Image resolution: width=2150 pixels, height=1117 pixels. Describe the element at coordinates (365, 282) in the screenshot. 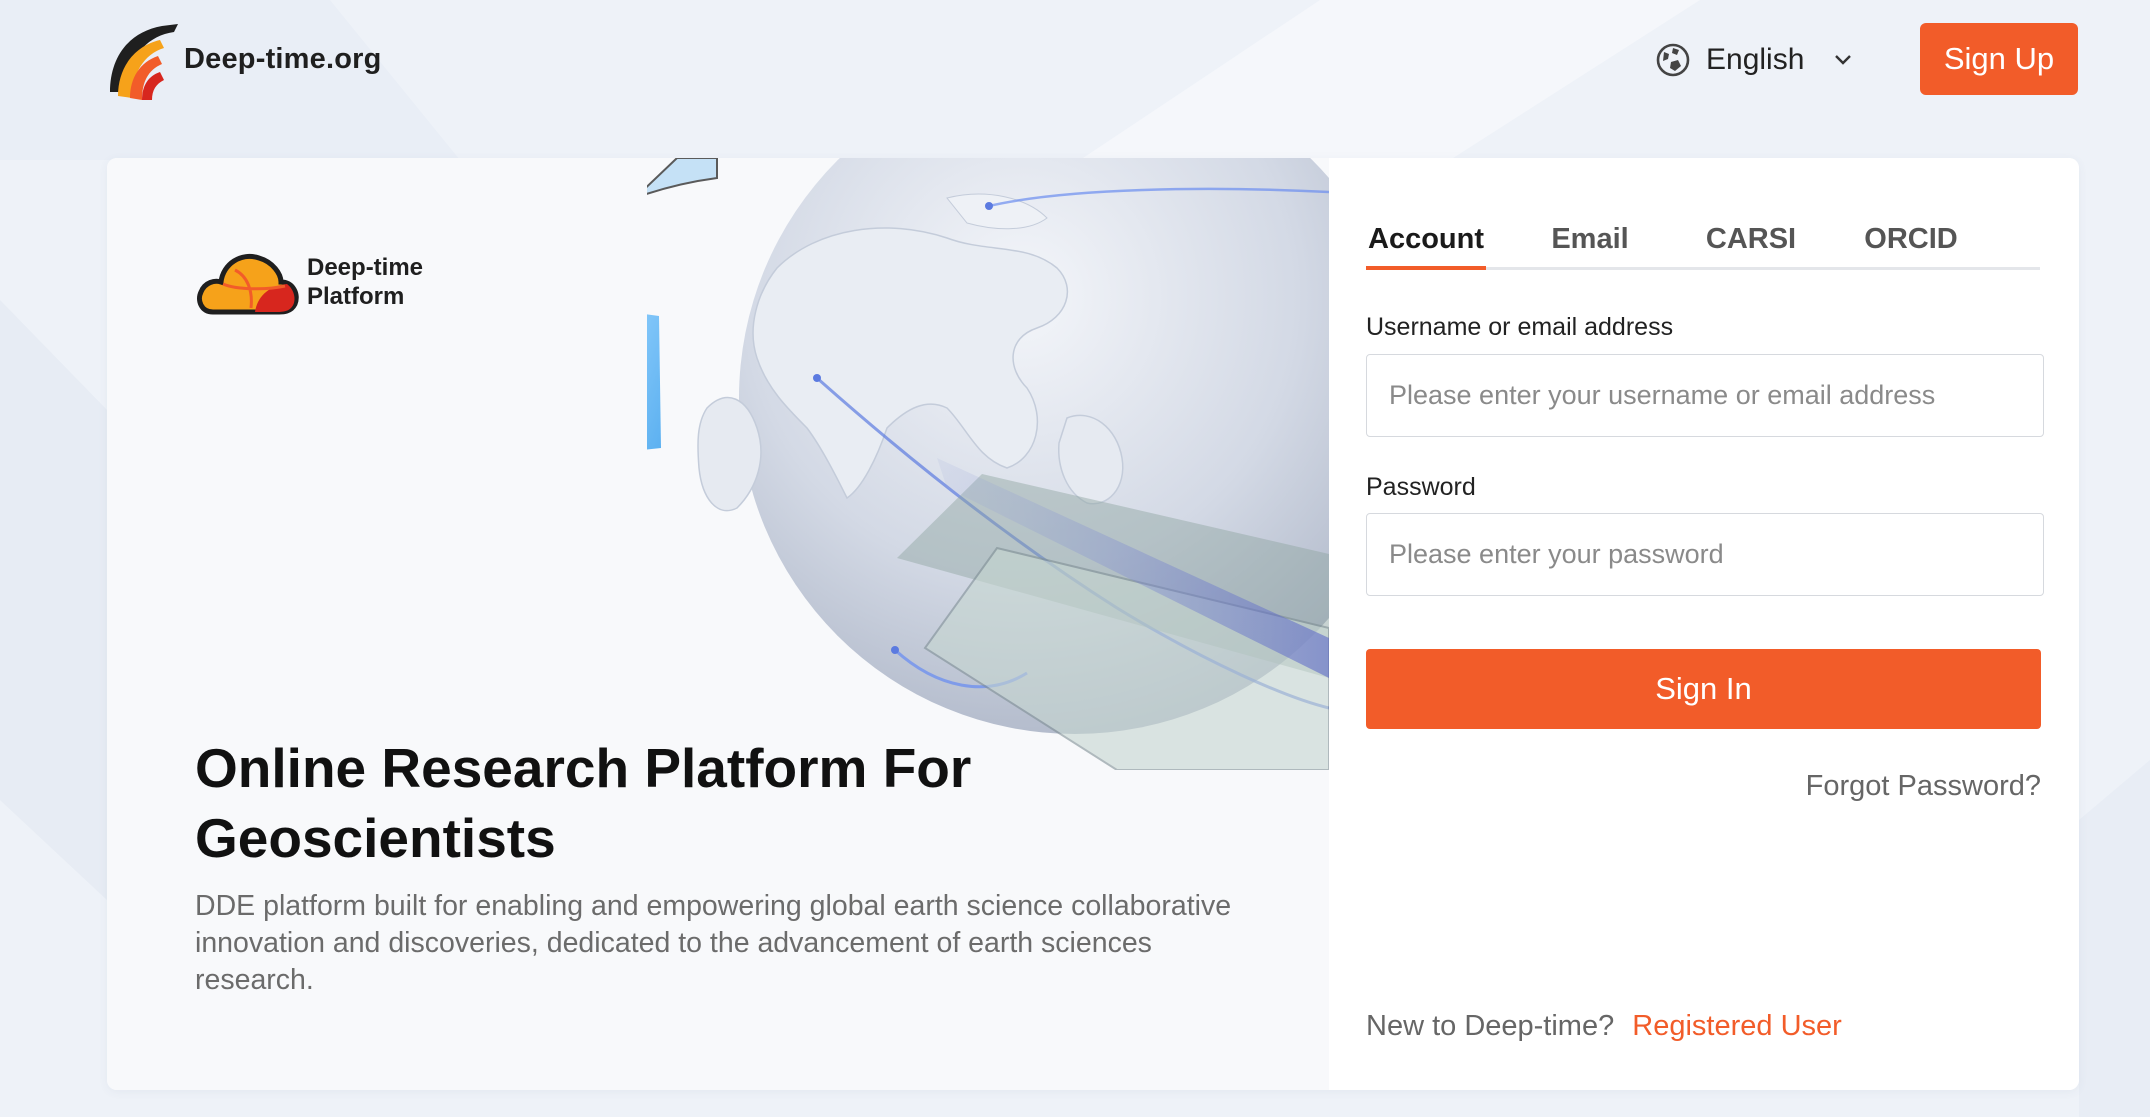

I see `platform-name: Deep-time Platform` at that location.